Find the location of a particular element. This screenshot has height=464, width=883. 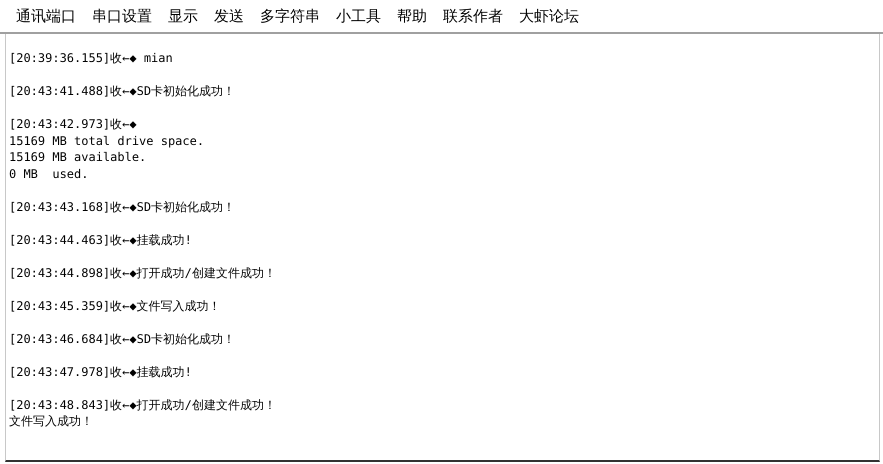

log-line: [20:43:47.978]收←◆挂载成功! is located at coordinates (100, 372).